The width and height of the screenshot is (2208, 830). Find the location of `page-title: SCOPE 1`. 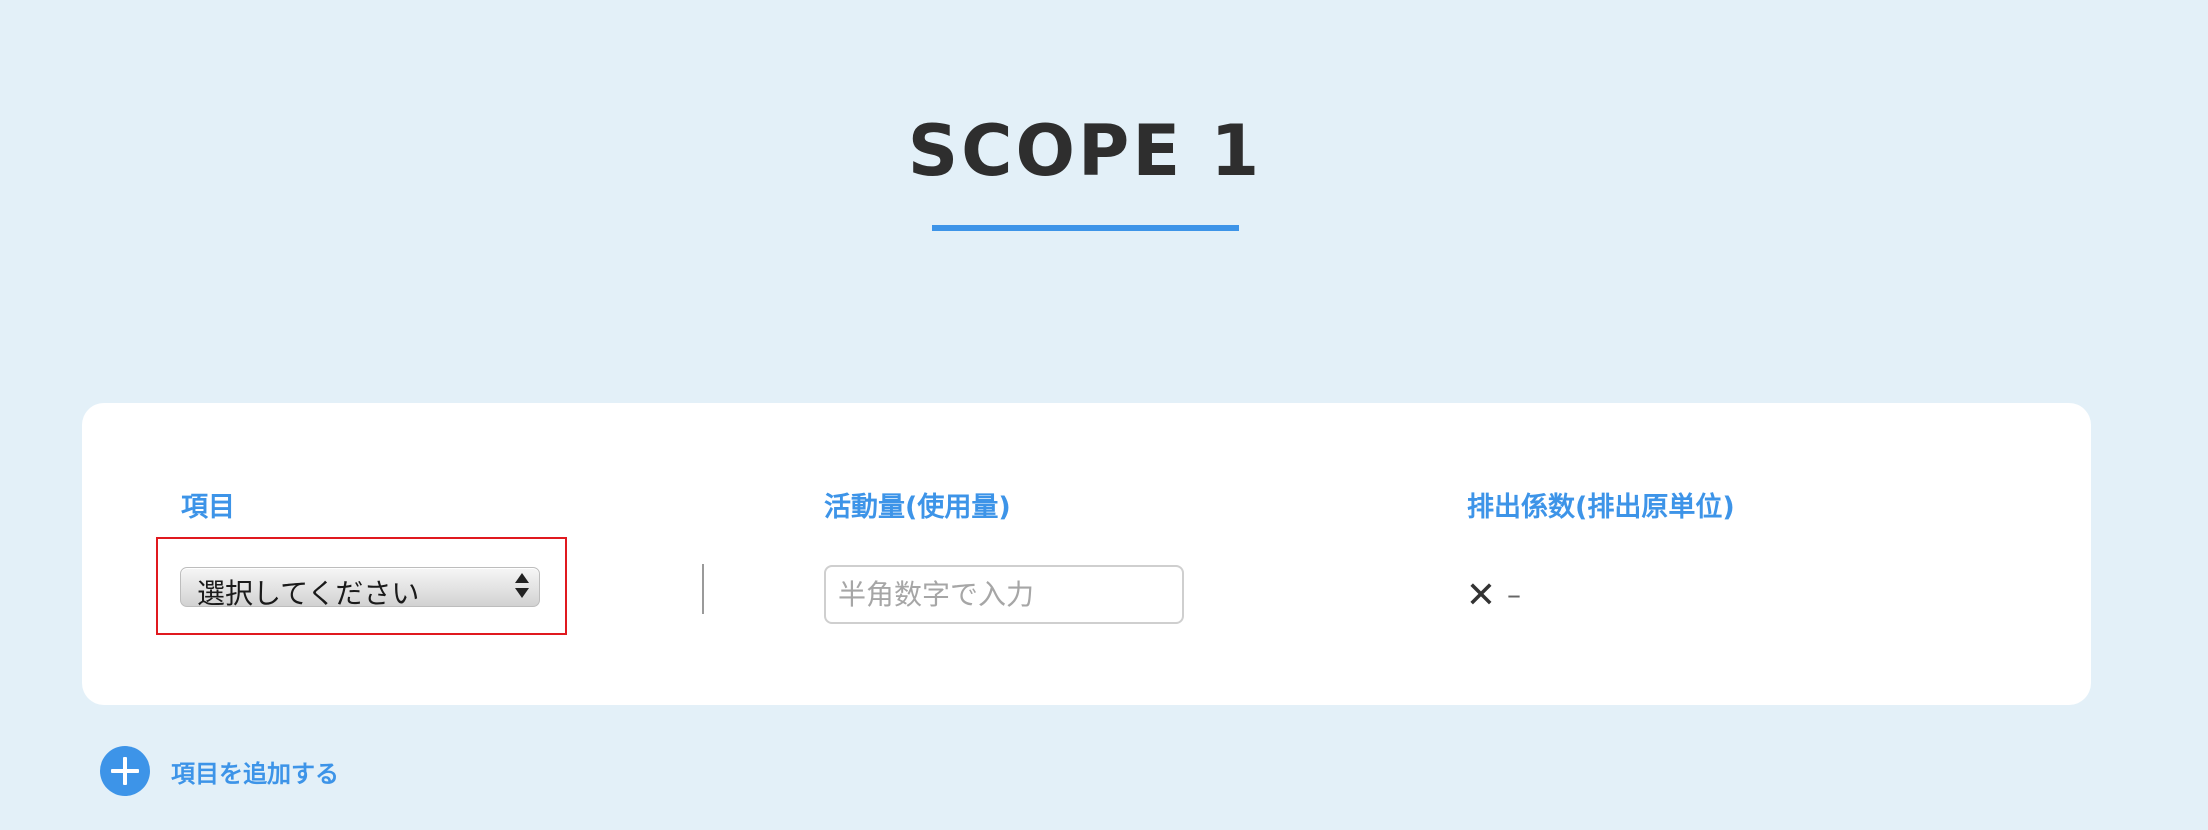

page-title: SCOPE 1 is located at coordinates (1085, 151).